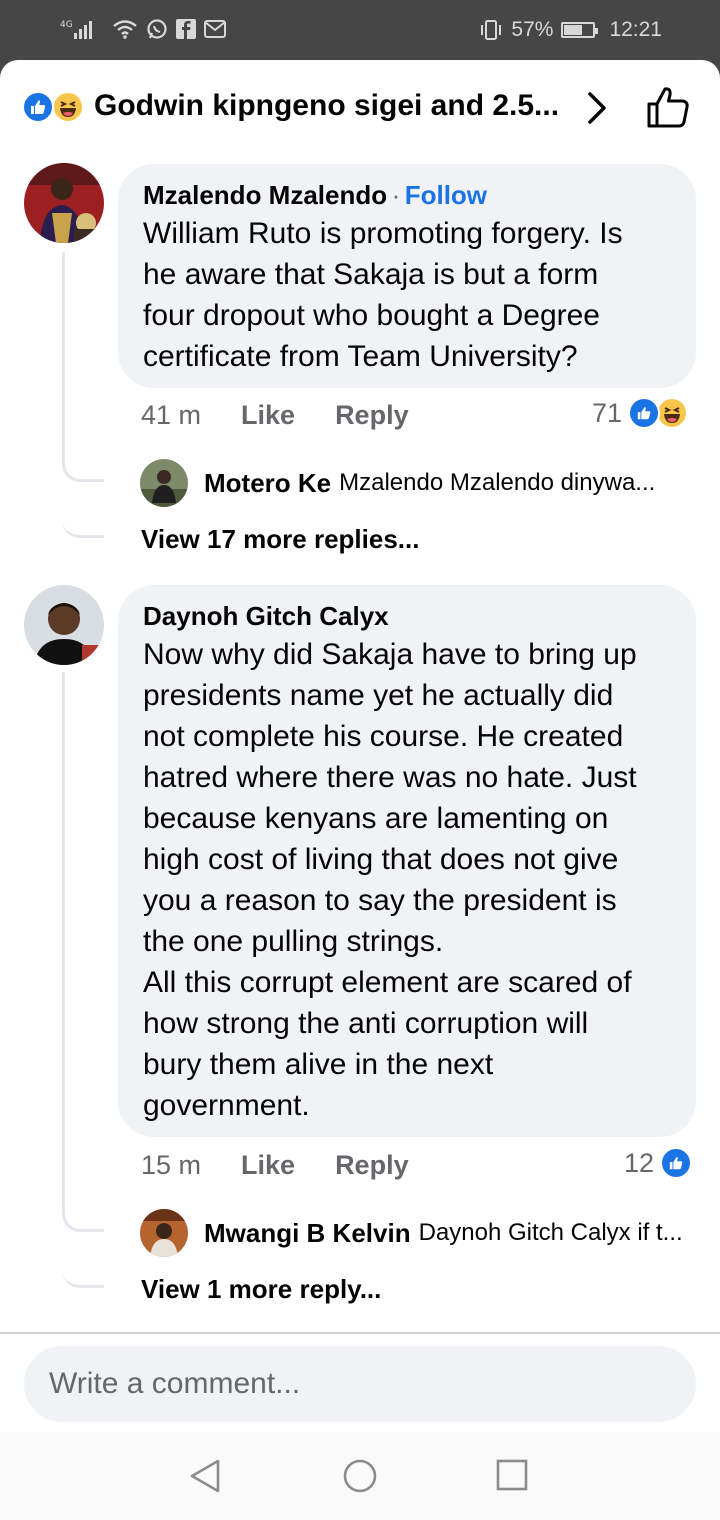  What do you see at coordinates (171, 1165) in the screenshot?
I see `comment-time: 15 m` at bounding box center [171, 1165].